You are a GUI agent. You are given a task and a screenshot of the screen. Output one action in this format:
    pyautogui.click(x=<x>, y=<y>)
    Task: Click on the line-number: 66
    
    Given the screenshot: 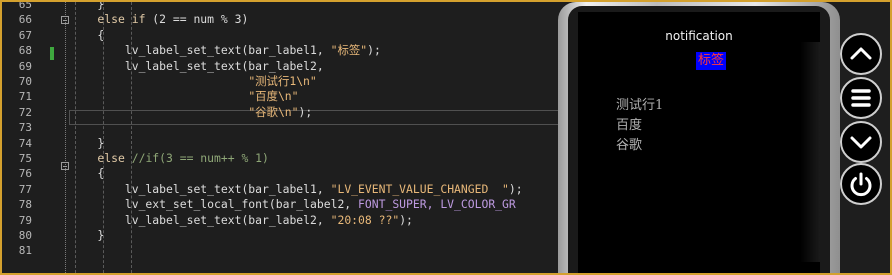 What is the action you would take?
    pyautogui.click(x=25, y=19)
    